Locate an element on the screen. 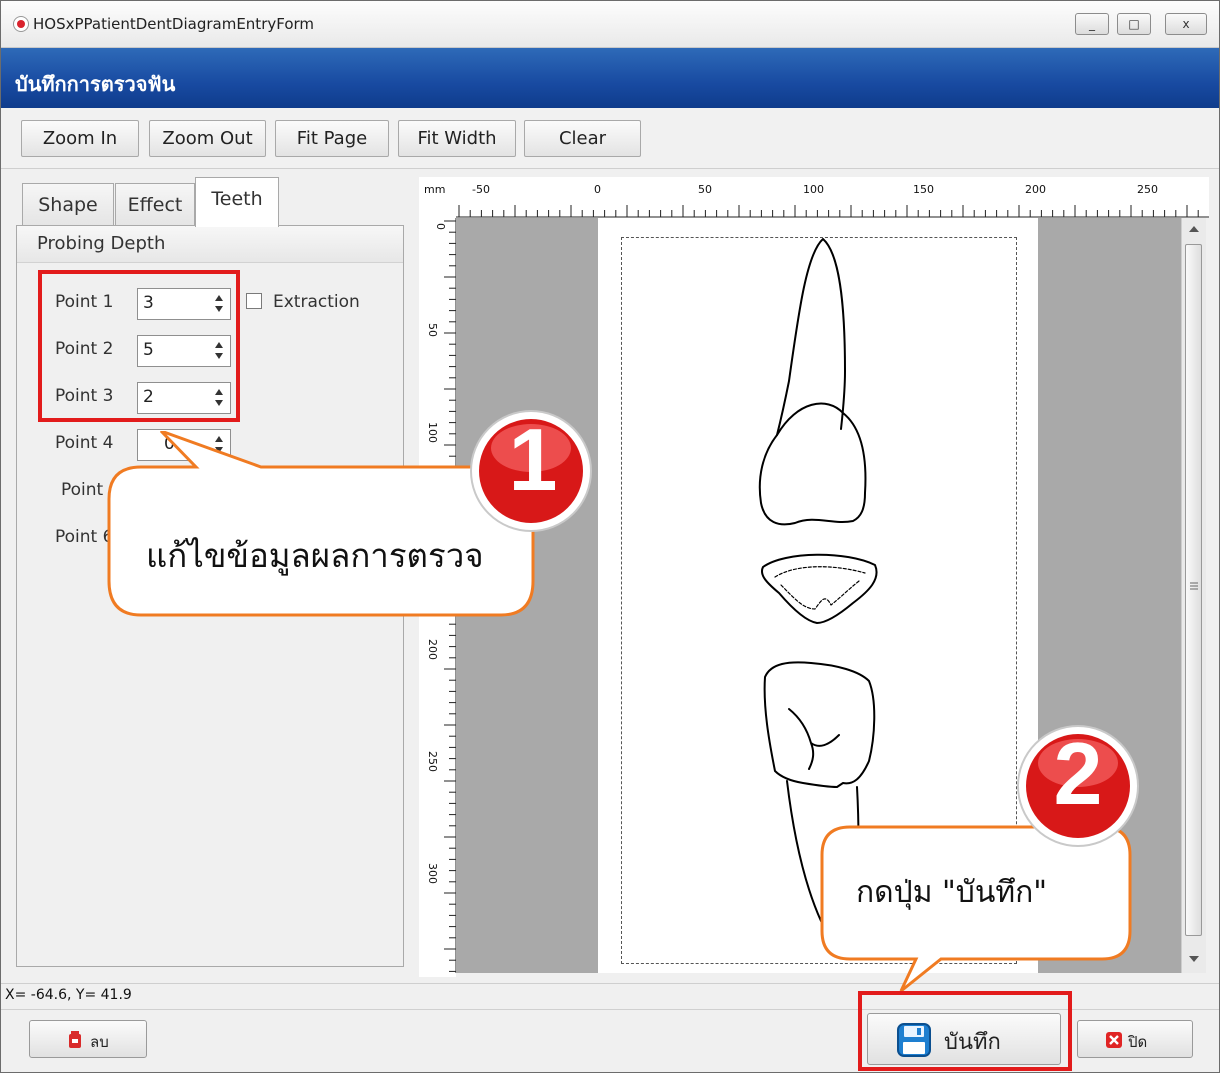 The width and height of the screenshot is (1220, 1073). tab-shape: Shape is located at coordinates (68, 205).